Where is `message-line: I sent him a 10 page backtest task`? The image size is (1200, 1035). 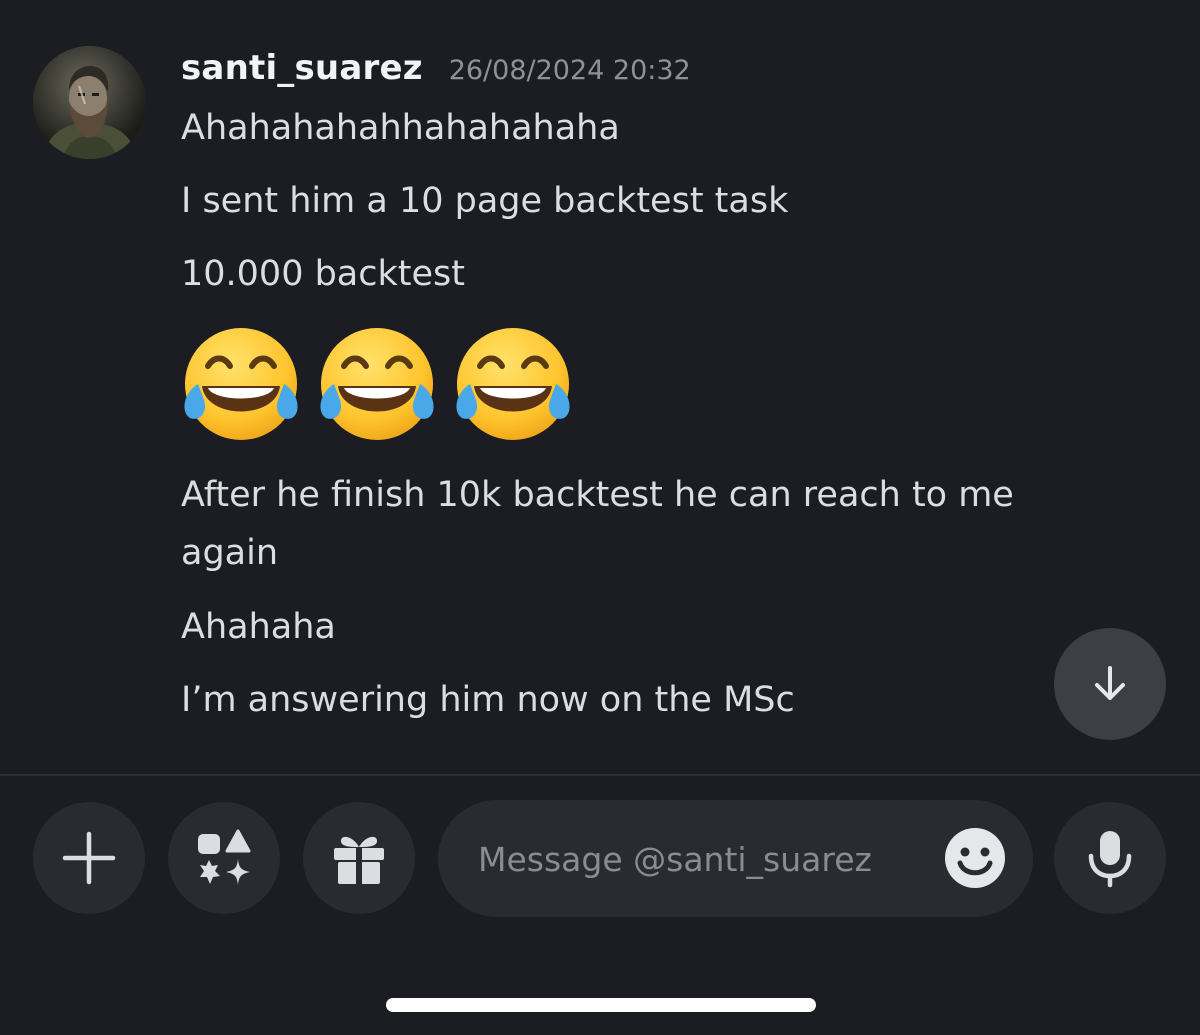 message-line: I sent him a 10 page backtest task is located at coordinates (485, 201).